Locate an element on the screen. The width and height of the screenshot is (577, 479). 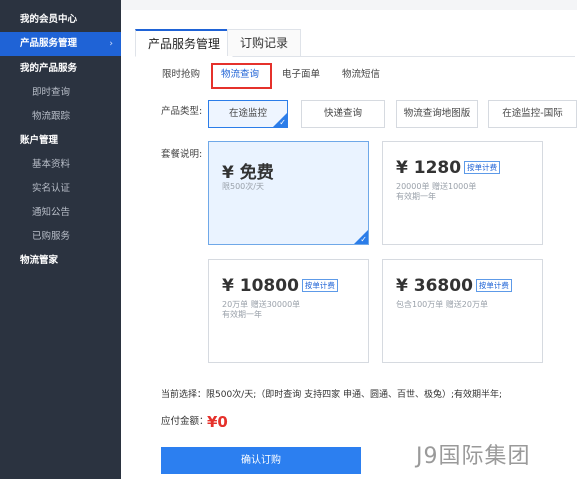
watermark: J9国际集团 is located at coordinates (473, 456).